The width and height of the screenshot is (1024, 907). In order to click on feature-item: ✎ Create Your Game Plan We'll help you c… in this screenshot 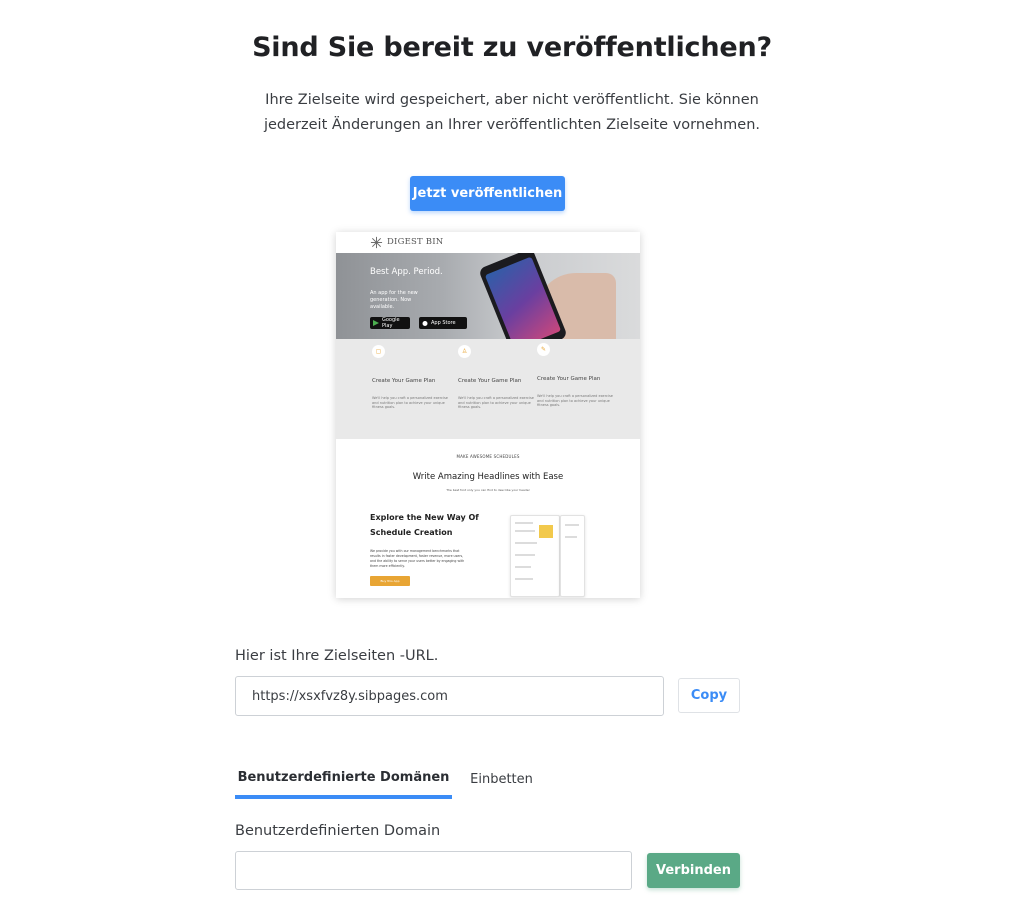, I will do `click(577, 375)`.